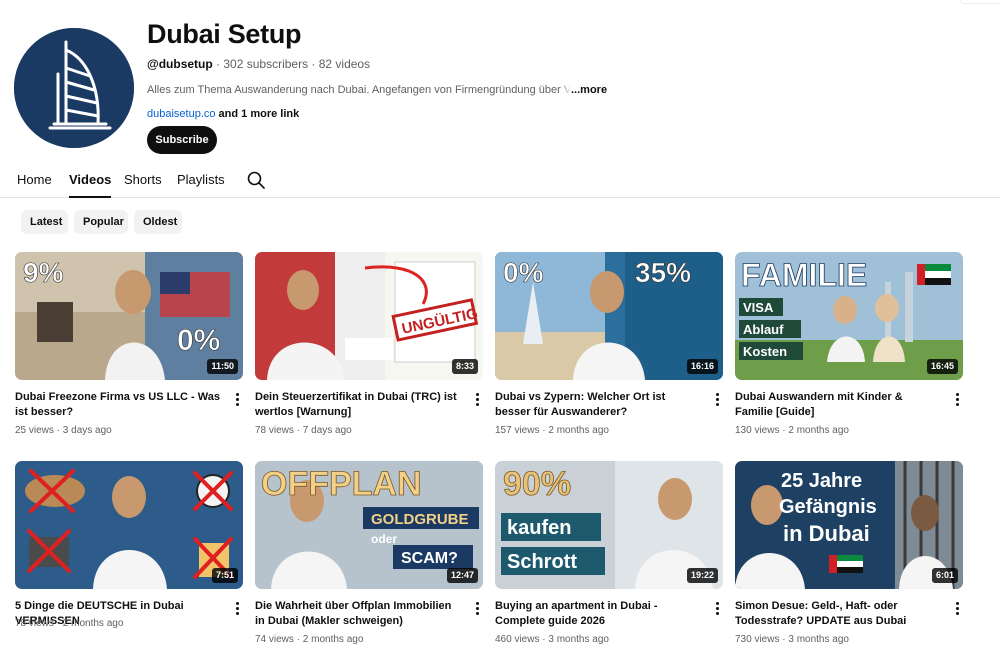  Describe the element at coordinates (34, 185) in the screenshot. I see `tab-home: Home` at that location.